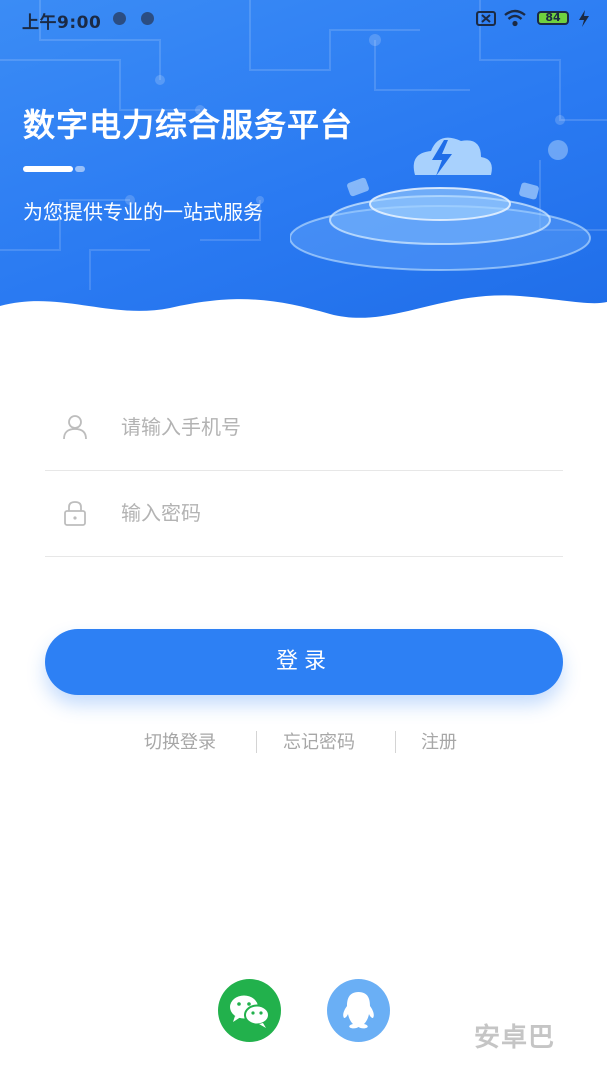  I want to click on watermark: 安卓巴, so click(515, 1038).